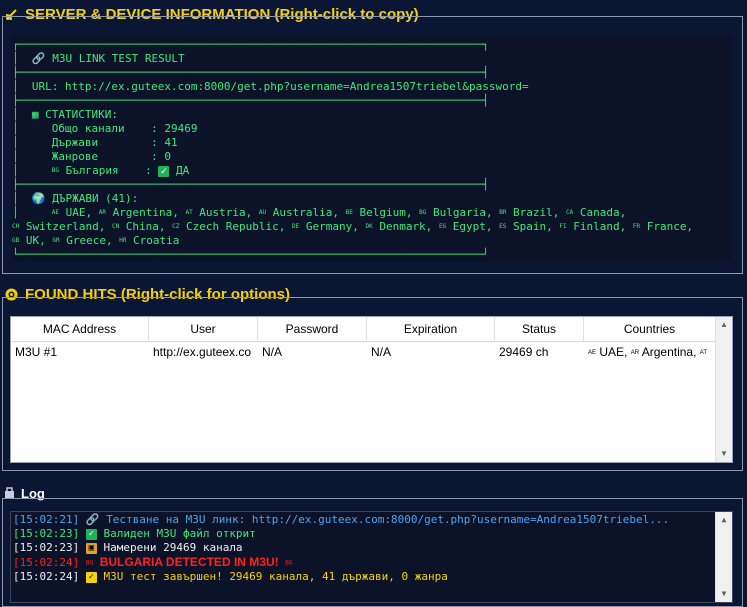 This screenshot has height=607, width=747. Describe the element at coordinates (563, 226) in the screenshot. I see `country-flag-code: FI` at that location.